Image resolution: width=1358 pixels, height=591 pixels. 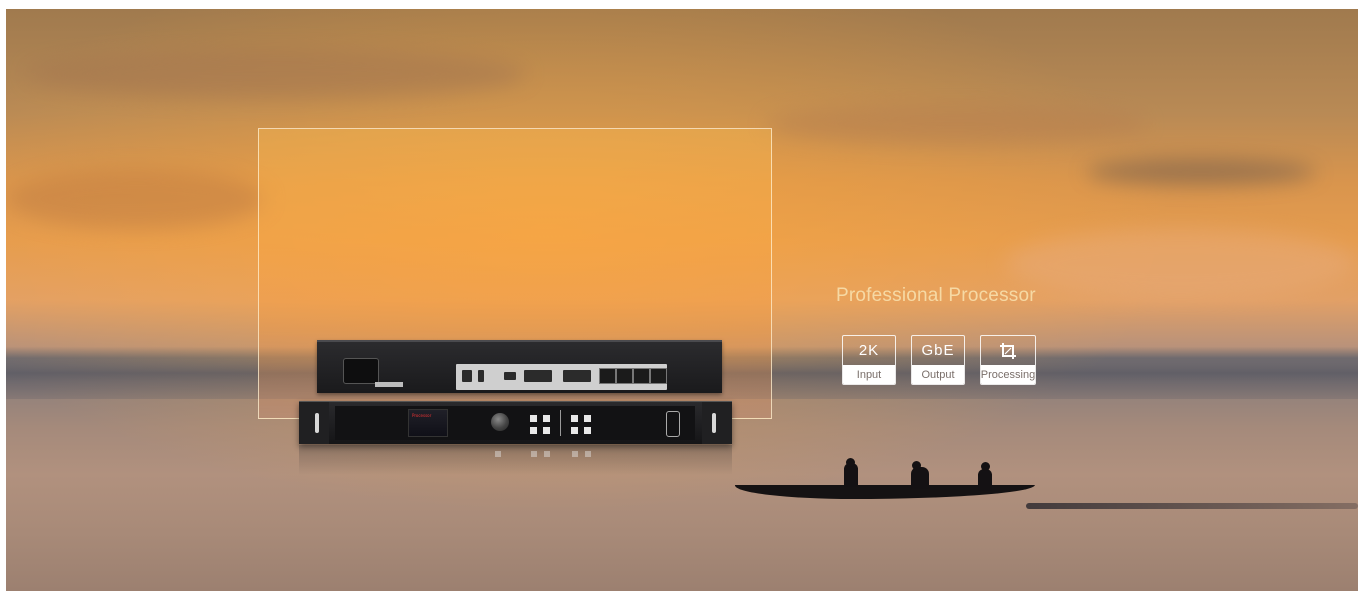 I want to click on feature-badge-input: 2K Input, so click(x=869, y=360).